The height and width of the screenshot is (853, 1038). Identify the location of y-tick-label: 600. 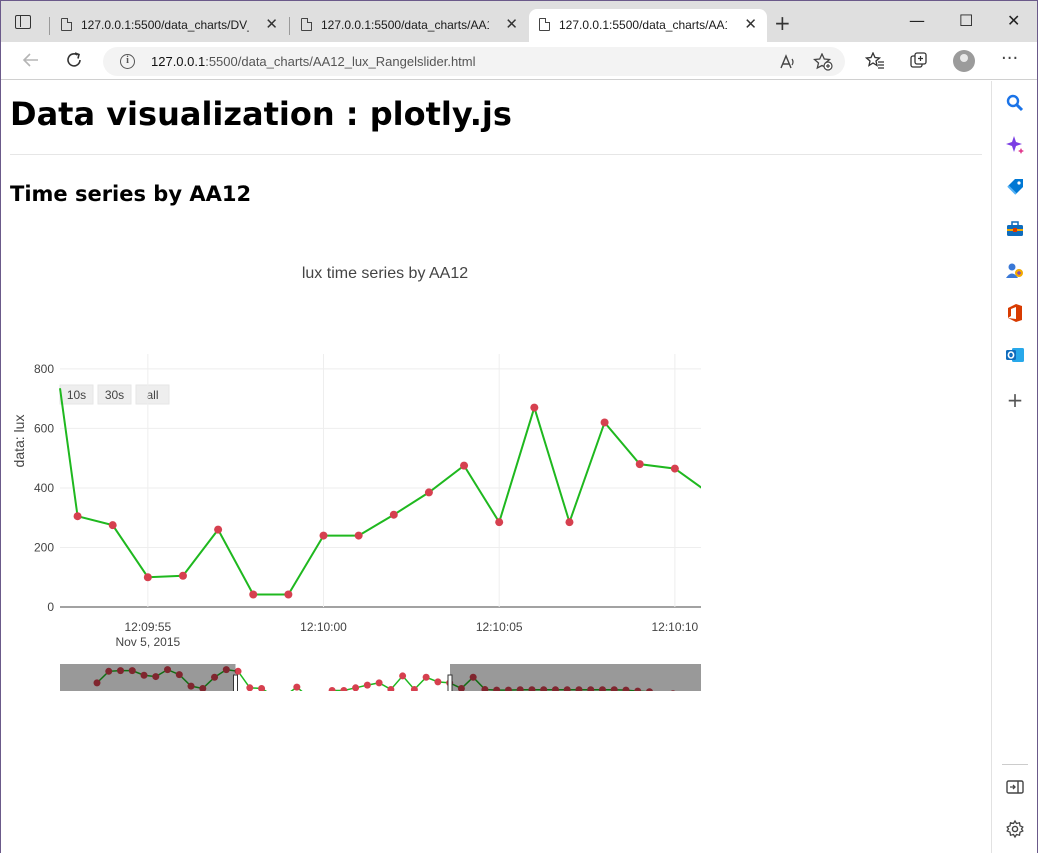
(44, 428).